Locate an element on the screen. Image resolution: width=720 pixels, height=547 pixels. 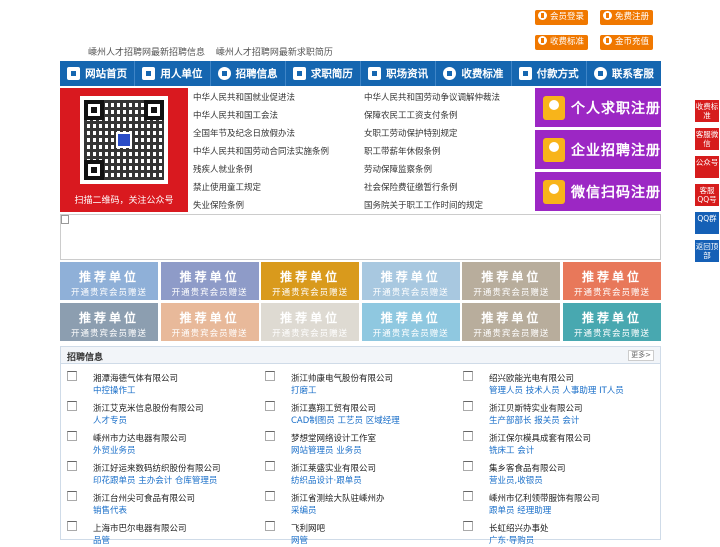
company-name: 嵊州市力达电器有限公司 is located at coordinates (140, 438).